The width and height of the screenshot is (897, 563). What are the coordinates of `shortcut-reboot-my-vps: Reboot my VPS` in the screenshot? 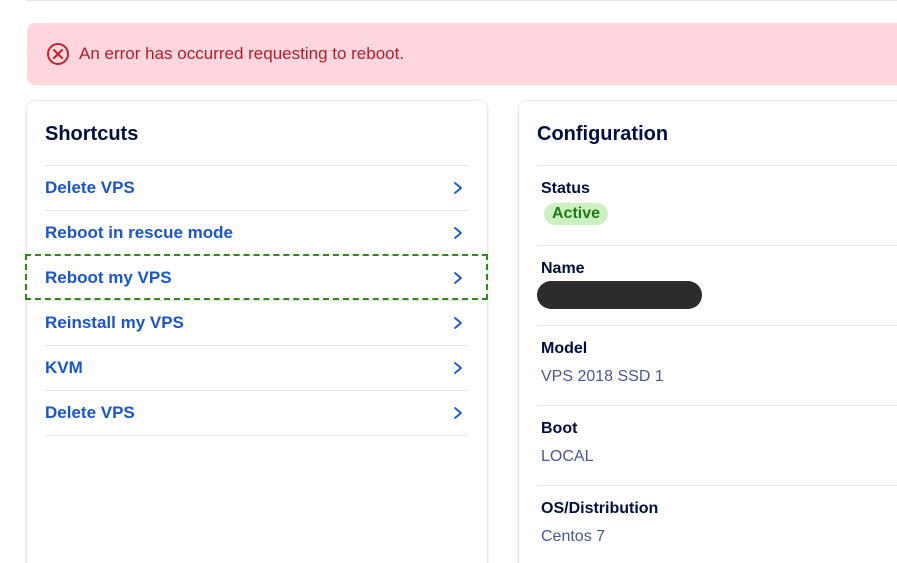 It's located at (256, 277).